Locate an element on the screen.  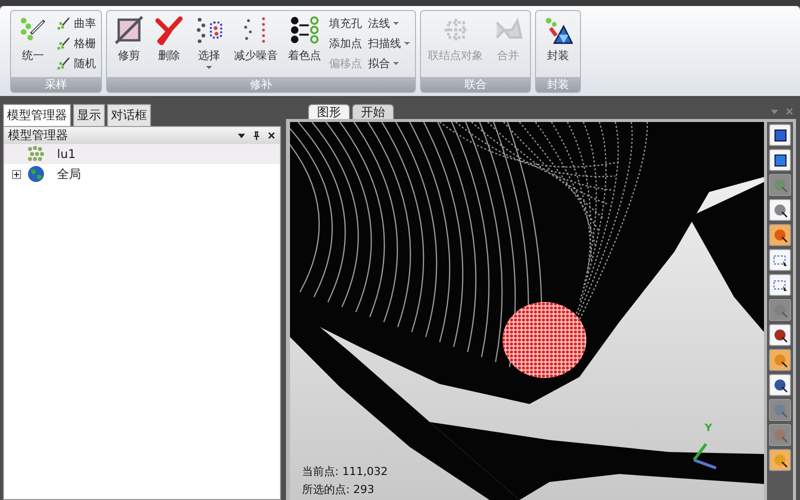
group-label: 修补 is located at coordinates (261, 84).